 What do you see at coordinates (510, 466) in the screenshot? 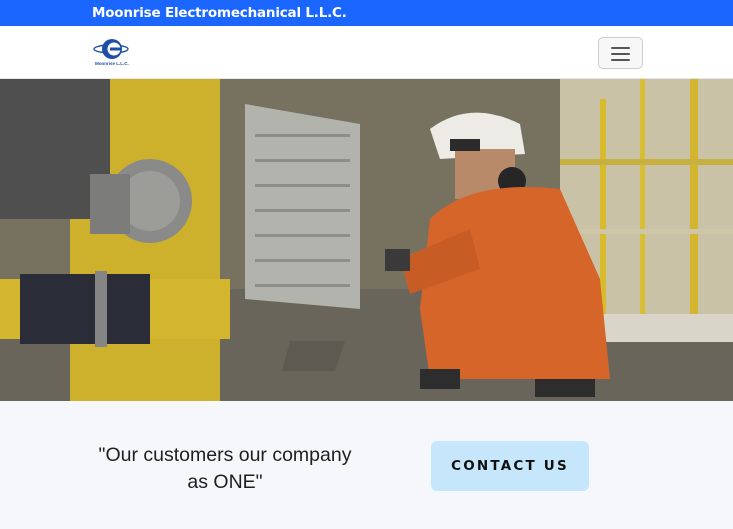
I see `contact-us-button: CONTACT US` at bounding box center [510, 466].